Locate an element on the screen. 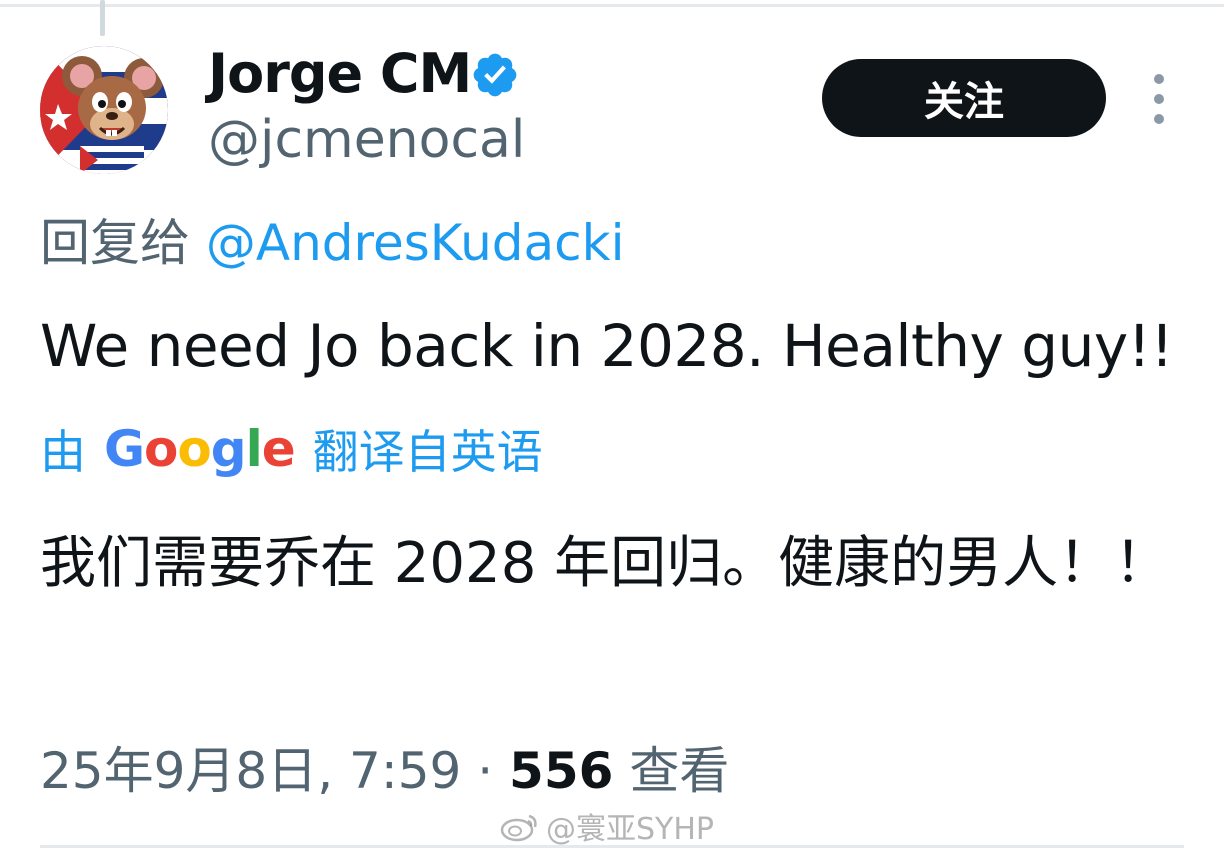 This screenshot has height=855, width=1224. verified-badge-icon is located at coordinates (495, 75).